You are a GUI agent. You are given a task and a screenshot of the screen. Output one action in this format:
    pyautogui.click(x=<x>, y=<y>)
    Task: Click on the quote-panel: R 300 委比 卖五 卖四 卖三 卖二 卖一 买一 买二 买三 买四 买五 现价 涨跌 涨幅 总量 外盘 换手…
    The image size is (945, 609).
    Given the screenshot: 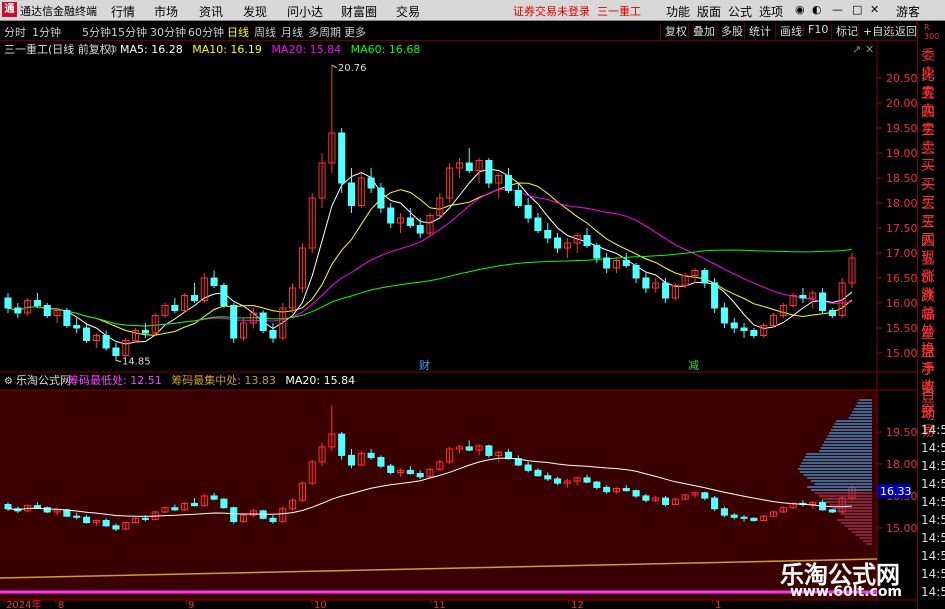 What is the action you would take?
    pyautogui.click(x=931, y=315)
    